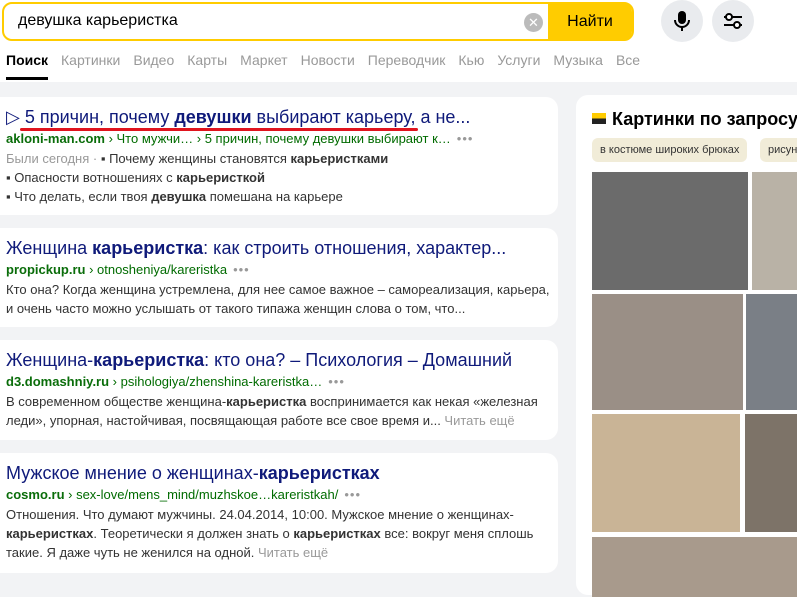  What do you see at coordinates (207, 66) in the screenshot?
I see `tab-maps: Карты` at bounding box center [207, 66].